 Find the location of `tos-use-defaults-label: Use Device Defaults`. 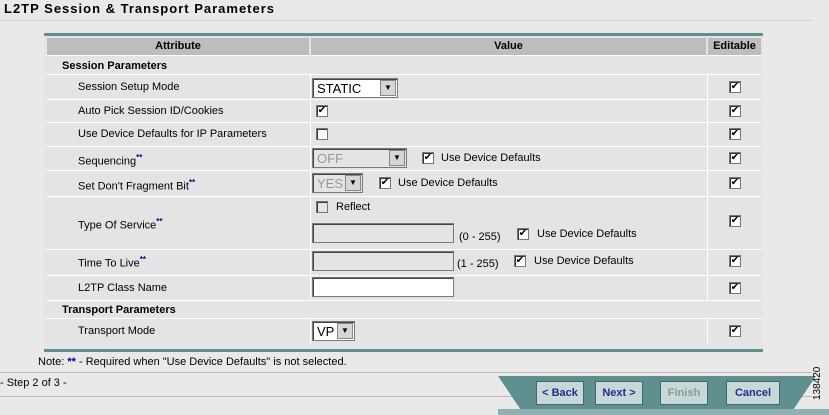

tos-use-defaults-label: Use Device Defaults is located at coordinates (587, 234).